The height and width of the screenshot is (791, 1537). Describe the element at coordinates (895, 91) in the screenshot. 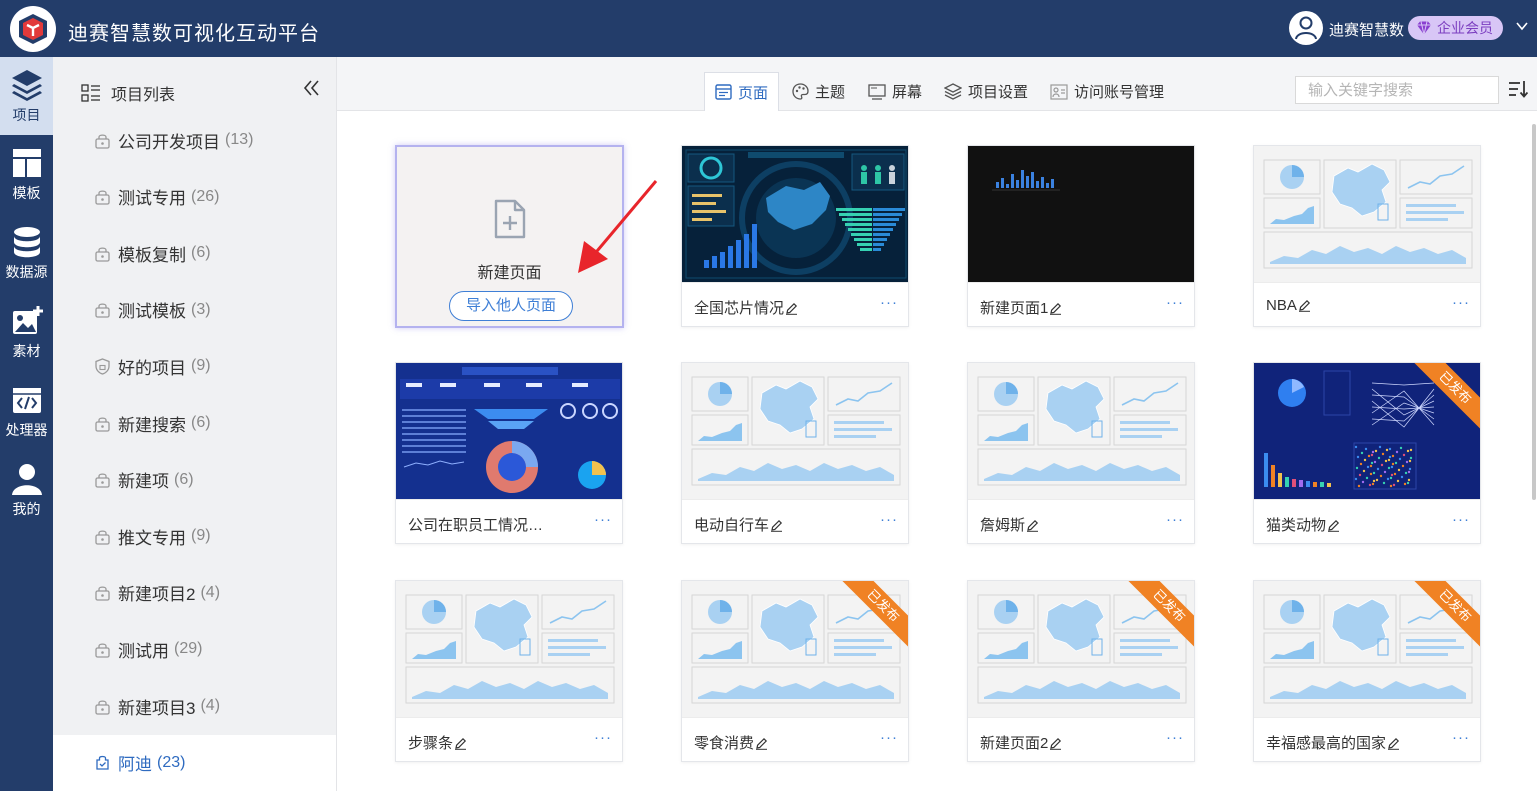

I see `tab-screen: 屏幕` at that location.